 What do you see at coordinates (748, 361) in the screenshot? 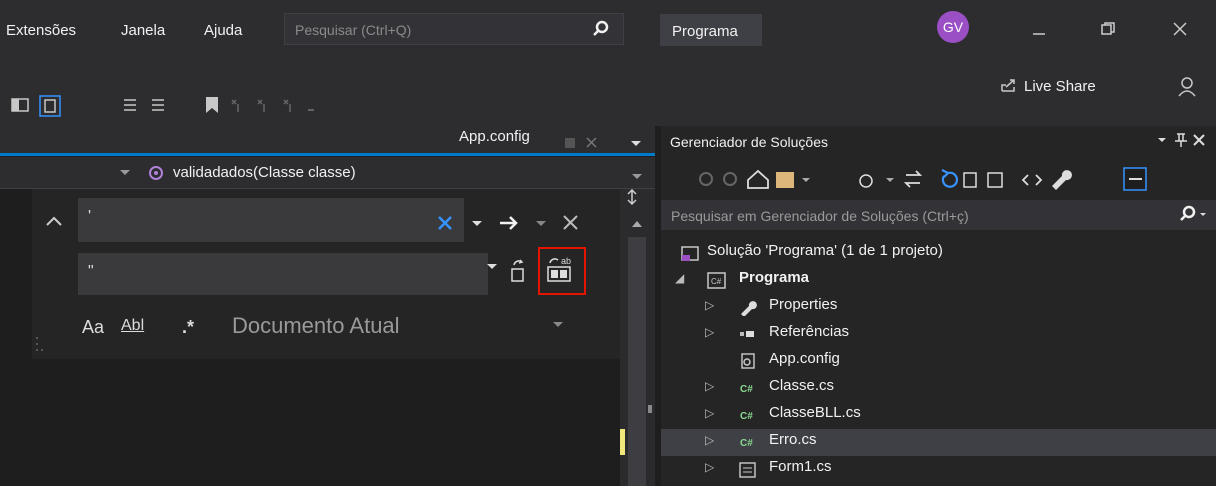
I see `config-file-icon` at bounding box center [748, 361].